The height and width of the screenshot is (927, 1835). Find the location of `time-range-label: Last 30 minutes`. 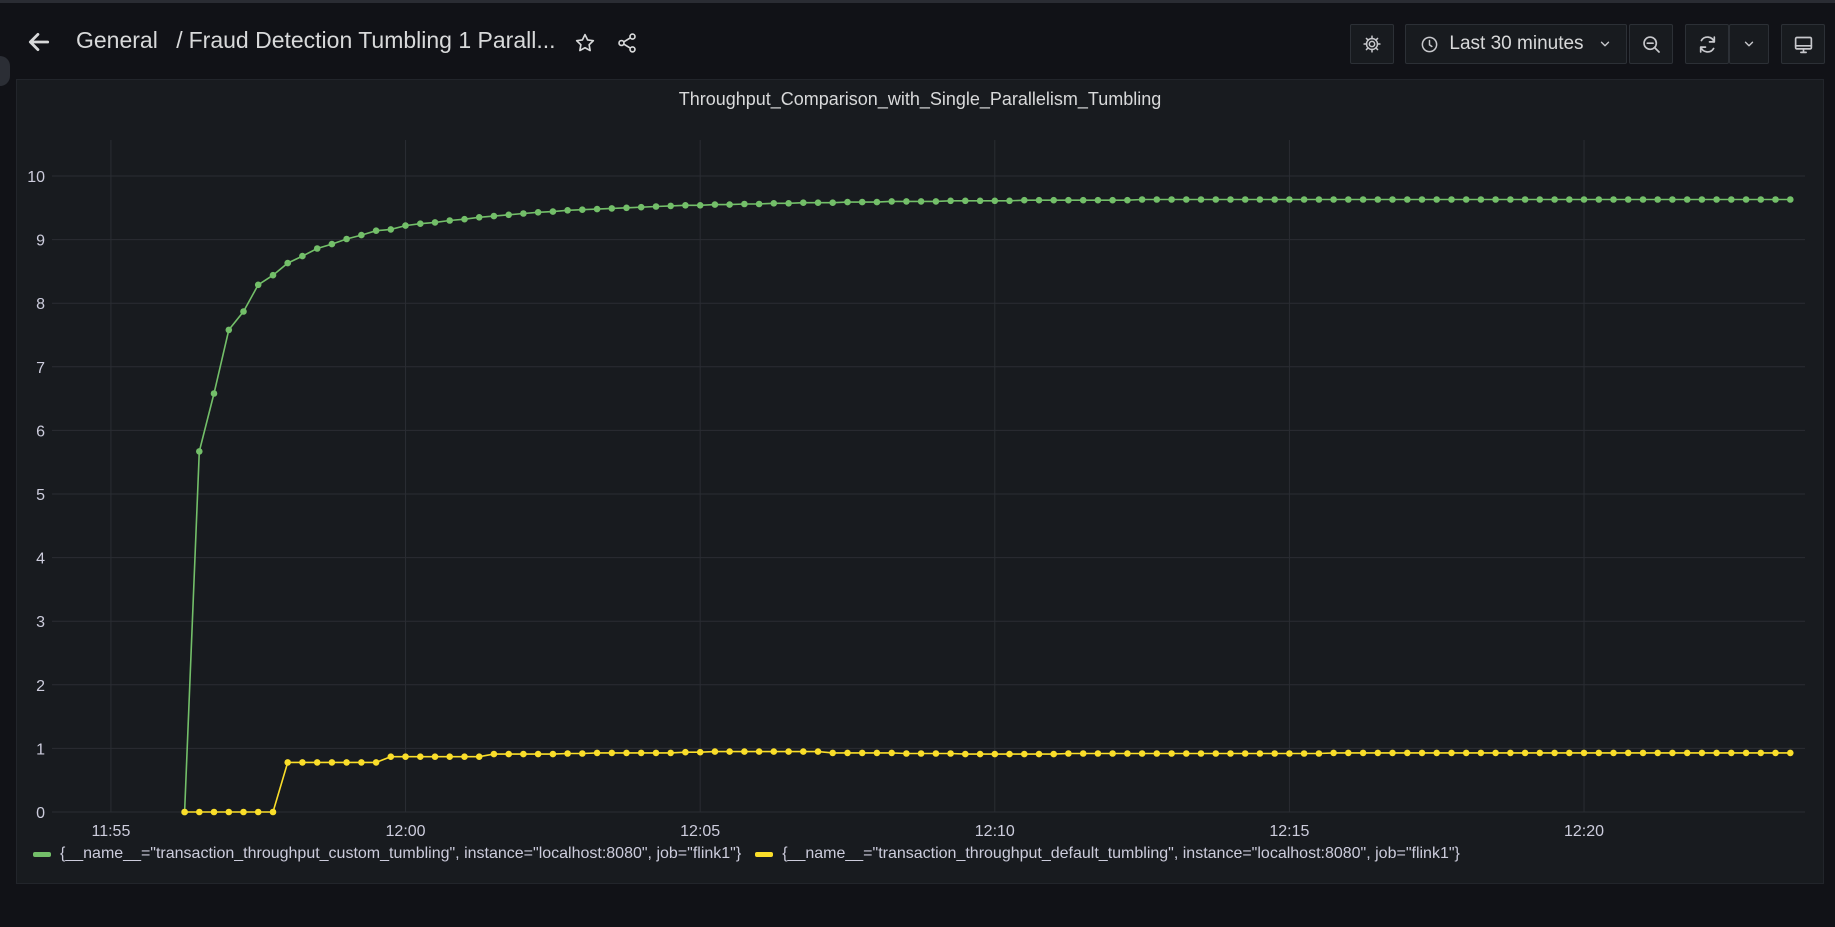

time-range-label: Last 30 minutes is located at coordinates (1516, 43).